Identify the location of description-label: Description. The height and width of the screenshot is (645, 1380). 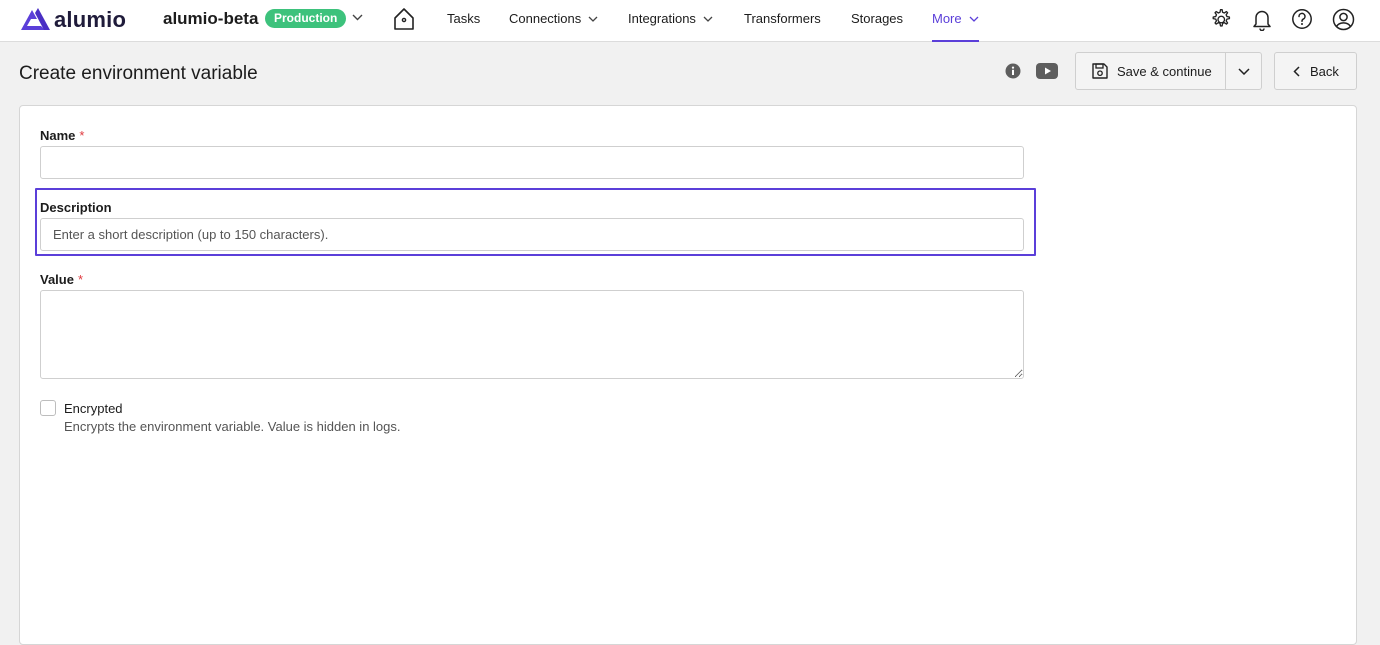
(76, 207).